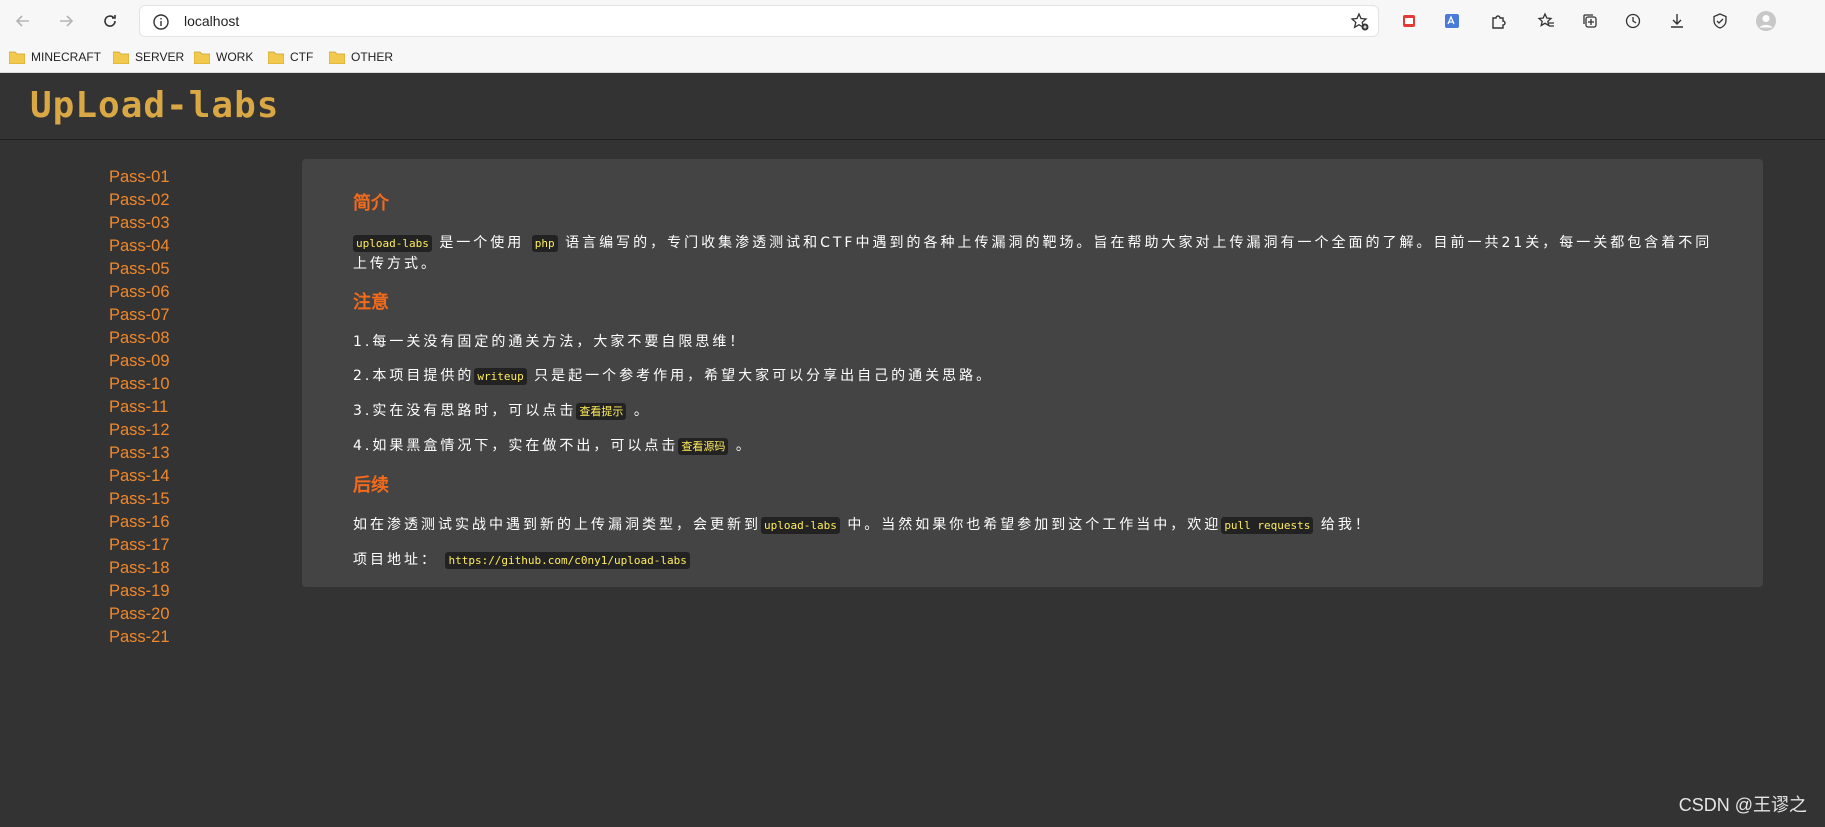 This screenshot has height=827, width=1825. What do you see at coordinates (179, 315) in the screenshot?
I see `sidebar-item-pass-07: Pass-07` at bounding box center [179, 315].